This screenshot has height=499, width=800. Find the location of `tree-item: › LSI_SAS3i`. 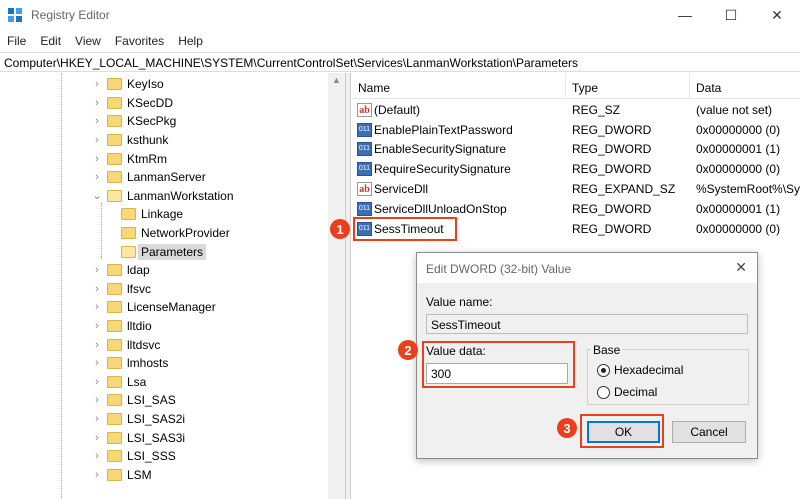

tree-item: › LSI_SAS3i is located at coordinates (137, 437).